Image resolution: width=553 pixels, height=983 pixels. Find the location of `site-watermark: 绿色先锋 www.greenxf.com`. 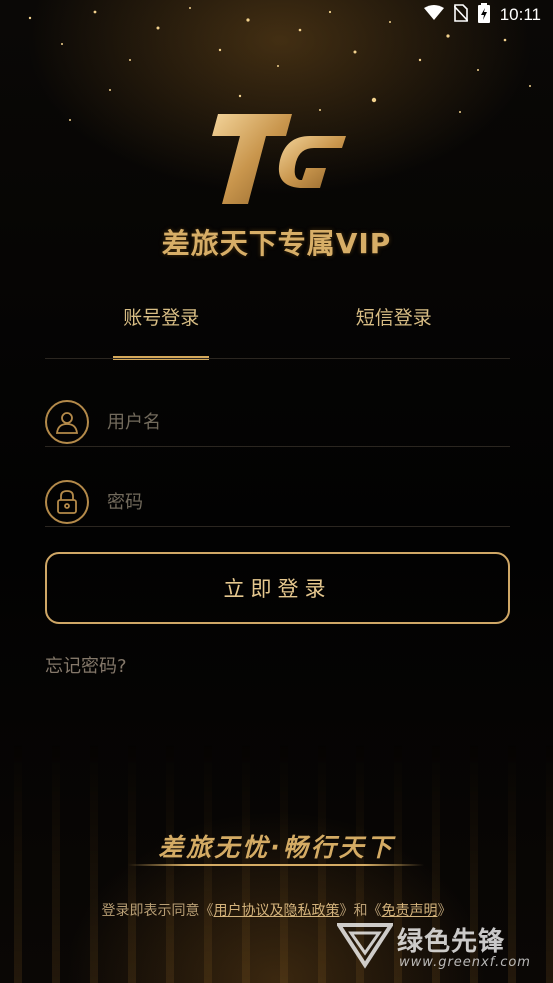

site-watermark: 绿色先锋 www.greenxf.com is located at coordinates (441, 948).